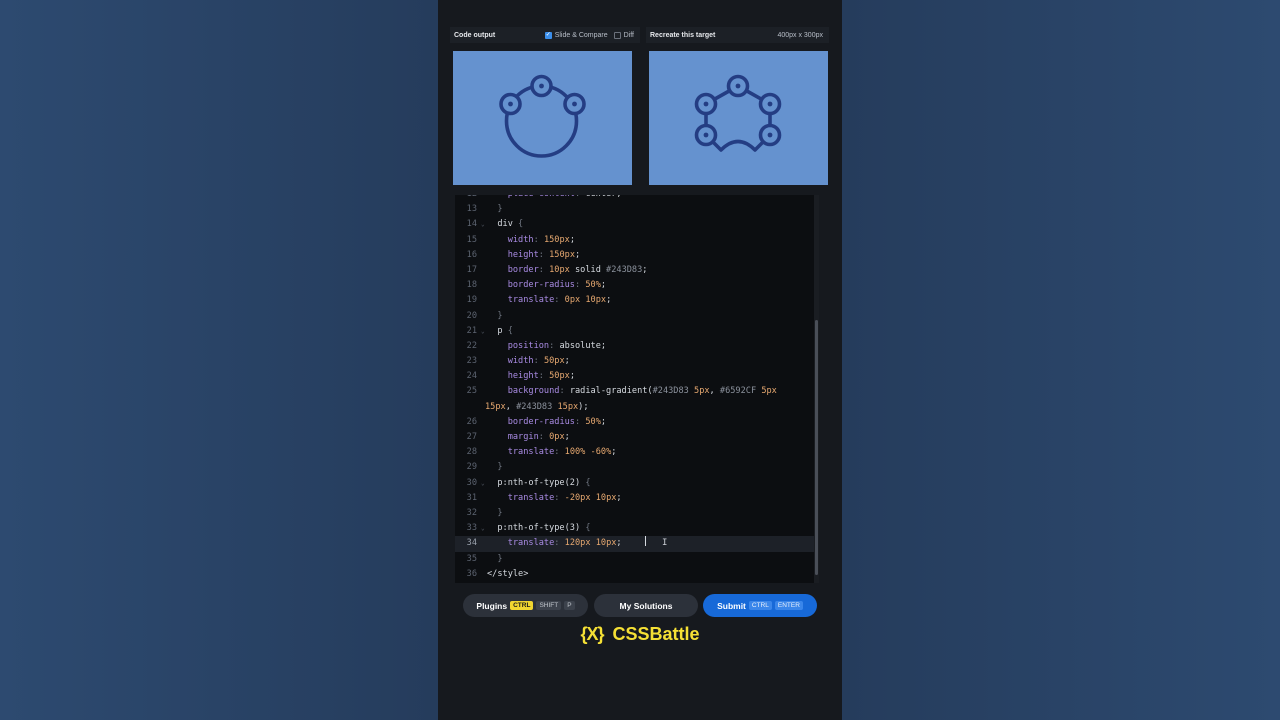  I want to click on code-line: 36 </style>, so click(635, 574).